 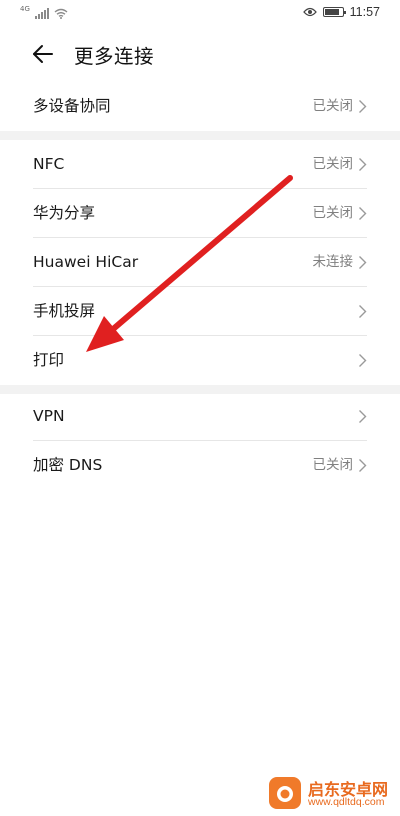 What do you see at coordinates (285, 793) in the screenshot?
I see `watermark-logo-icon` at bounding box center [285, 793].